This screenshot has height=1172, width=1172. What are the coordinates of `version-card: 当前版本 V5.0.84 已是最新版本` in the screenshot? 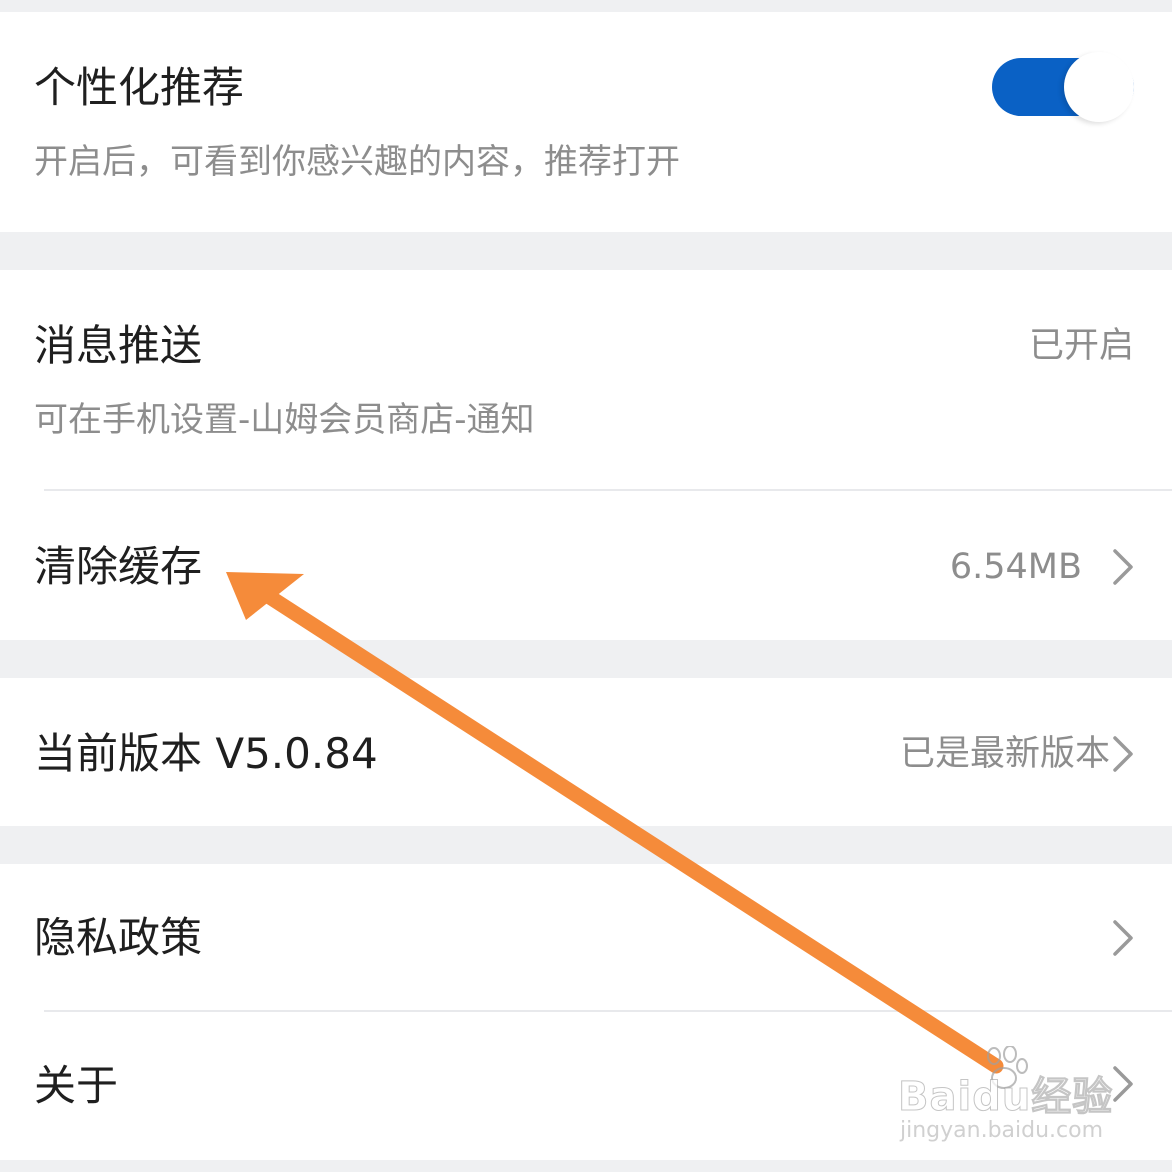 It's located at (586, 752).